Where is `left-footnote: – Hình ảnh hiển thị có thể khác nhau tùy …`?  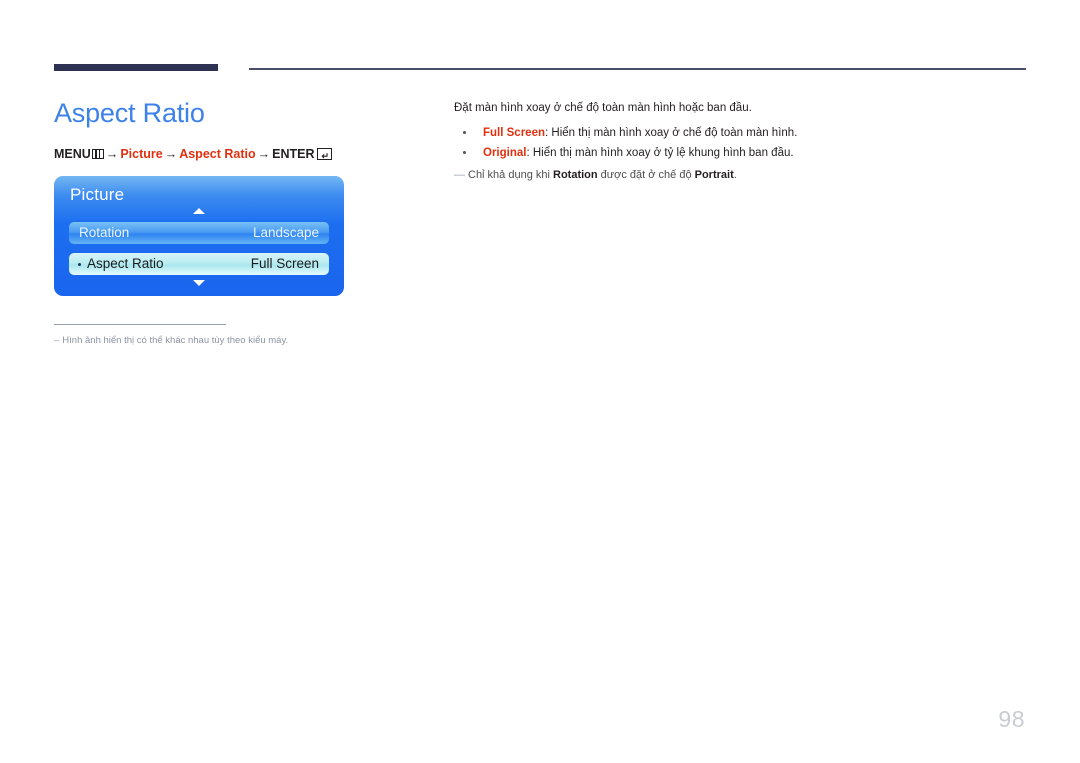 left-footnote: – Hình ảnh hiển thị có thể khác nhau tùy … is located at coordinates (234, 335).